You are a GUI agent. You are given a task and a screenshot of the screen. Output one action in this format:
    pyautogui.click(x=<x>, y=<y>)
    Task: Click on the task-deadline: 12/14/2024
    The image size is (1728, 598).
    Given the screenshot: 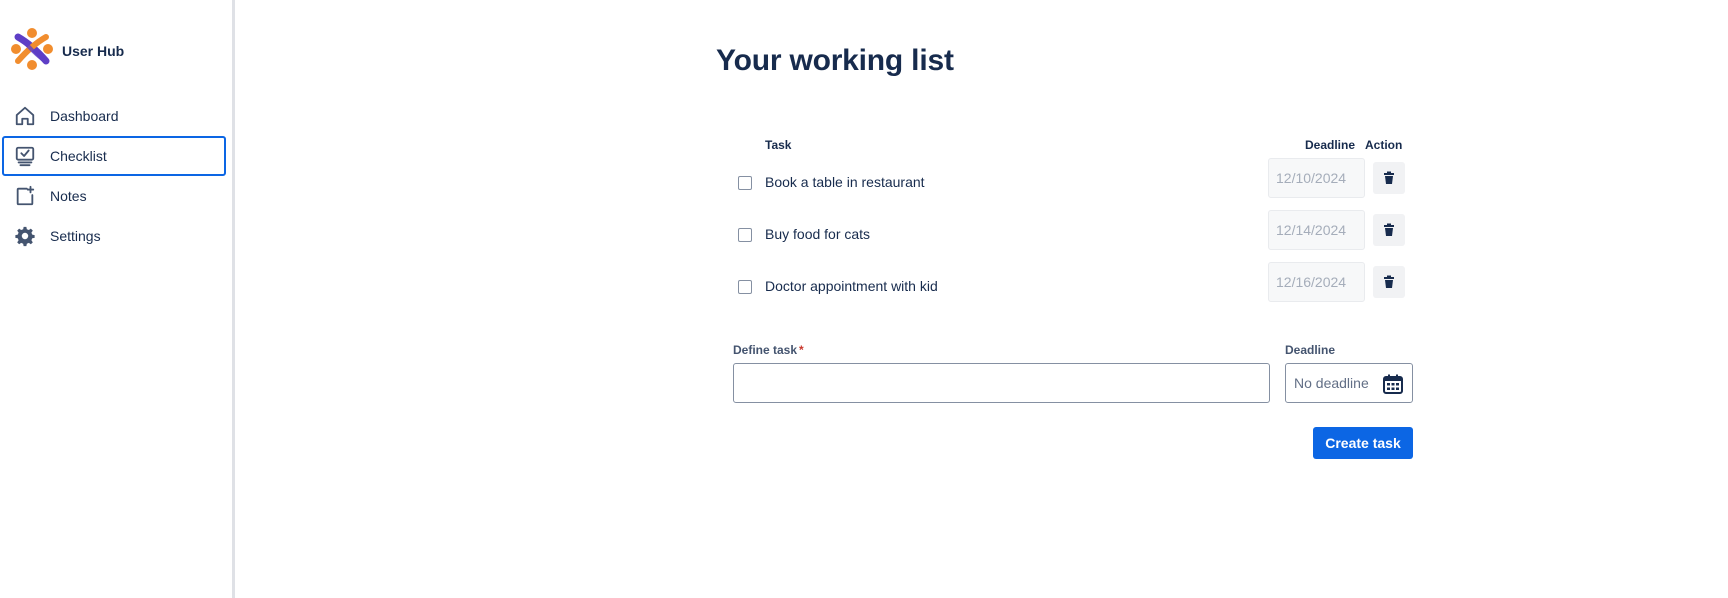 What is the action you would take?
    pyautogui.click(x=1316, y=230)
    